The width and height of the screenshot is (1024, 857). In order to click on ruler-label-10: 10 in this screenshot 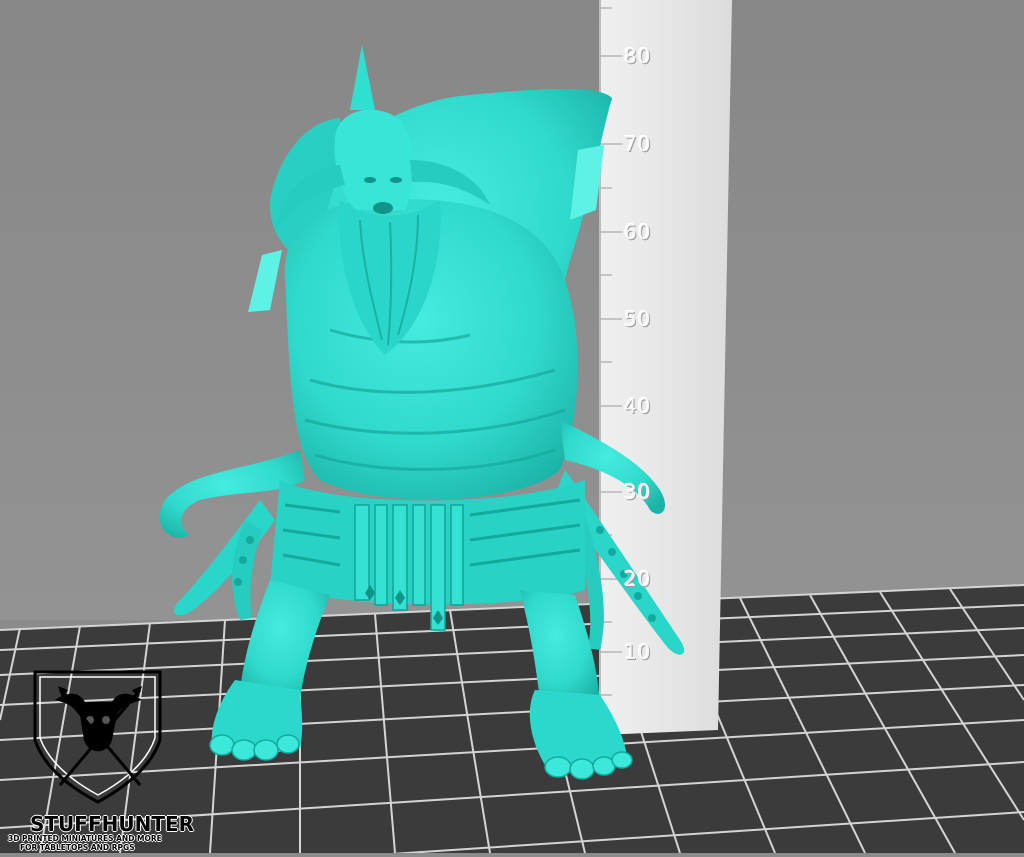, I will do `click(638, 652)`.